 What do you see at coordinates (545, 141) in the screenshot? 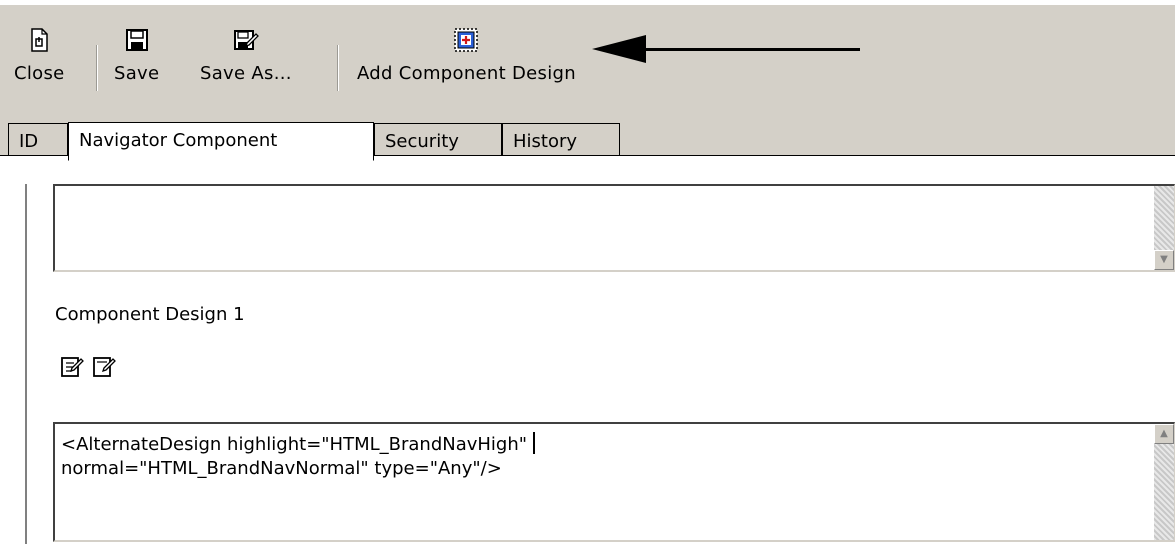
I see `tab-label: History` at bounding box center [545, 141].